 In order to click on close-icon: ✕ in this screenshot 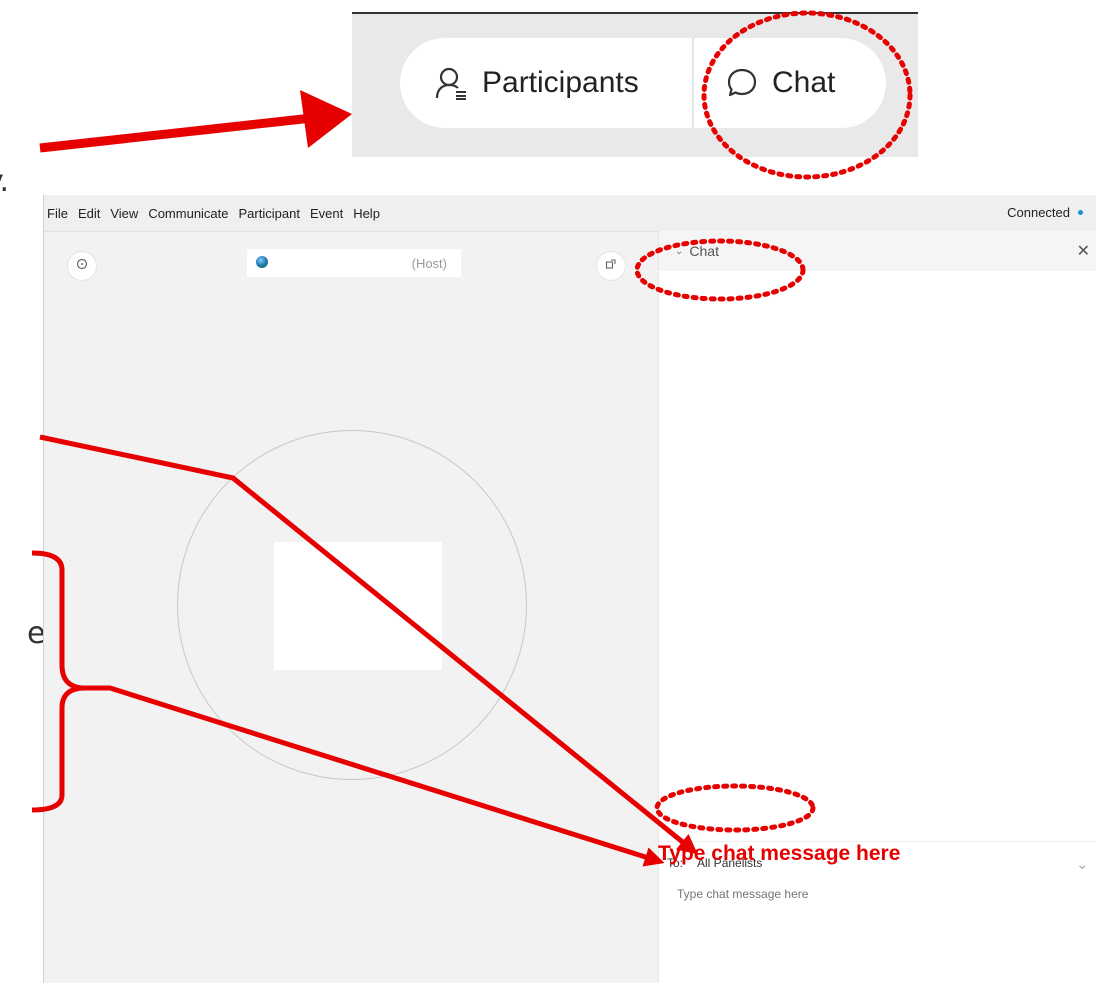, I will do `click(1083, 251)`.